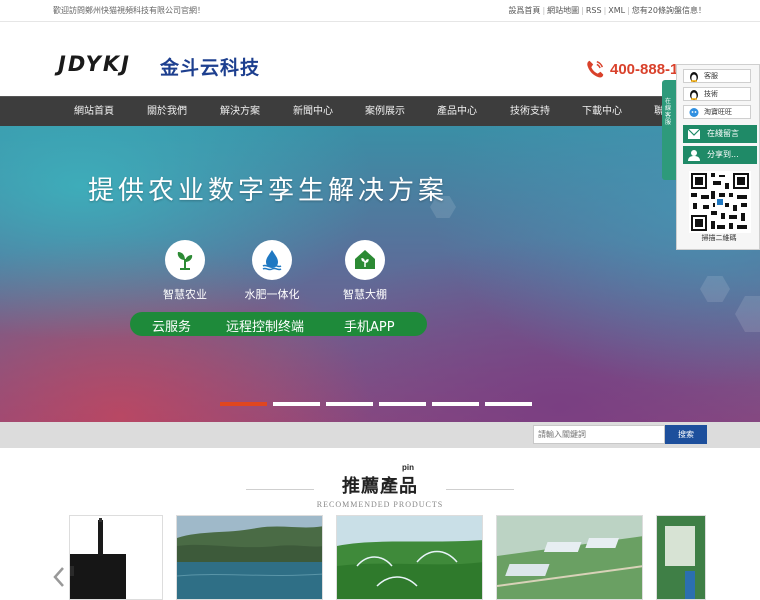  Describe the element at coordinates (694, 133) in the screenshot. I see `envelope-icon` at that location.